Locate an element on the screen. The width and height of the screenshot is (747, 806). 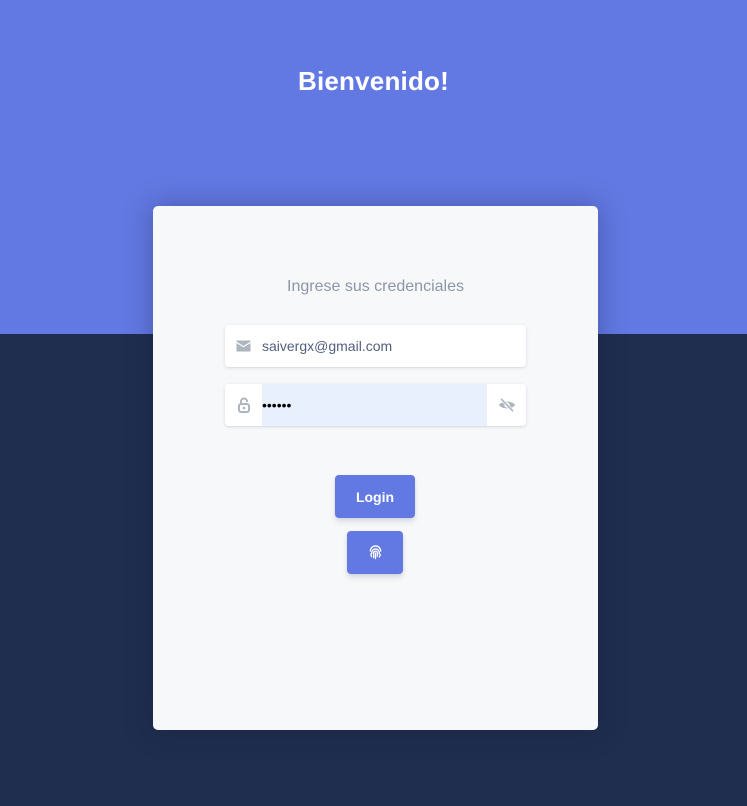
password-field is located at coordinates (375, 405).